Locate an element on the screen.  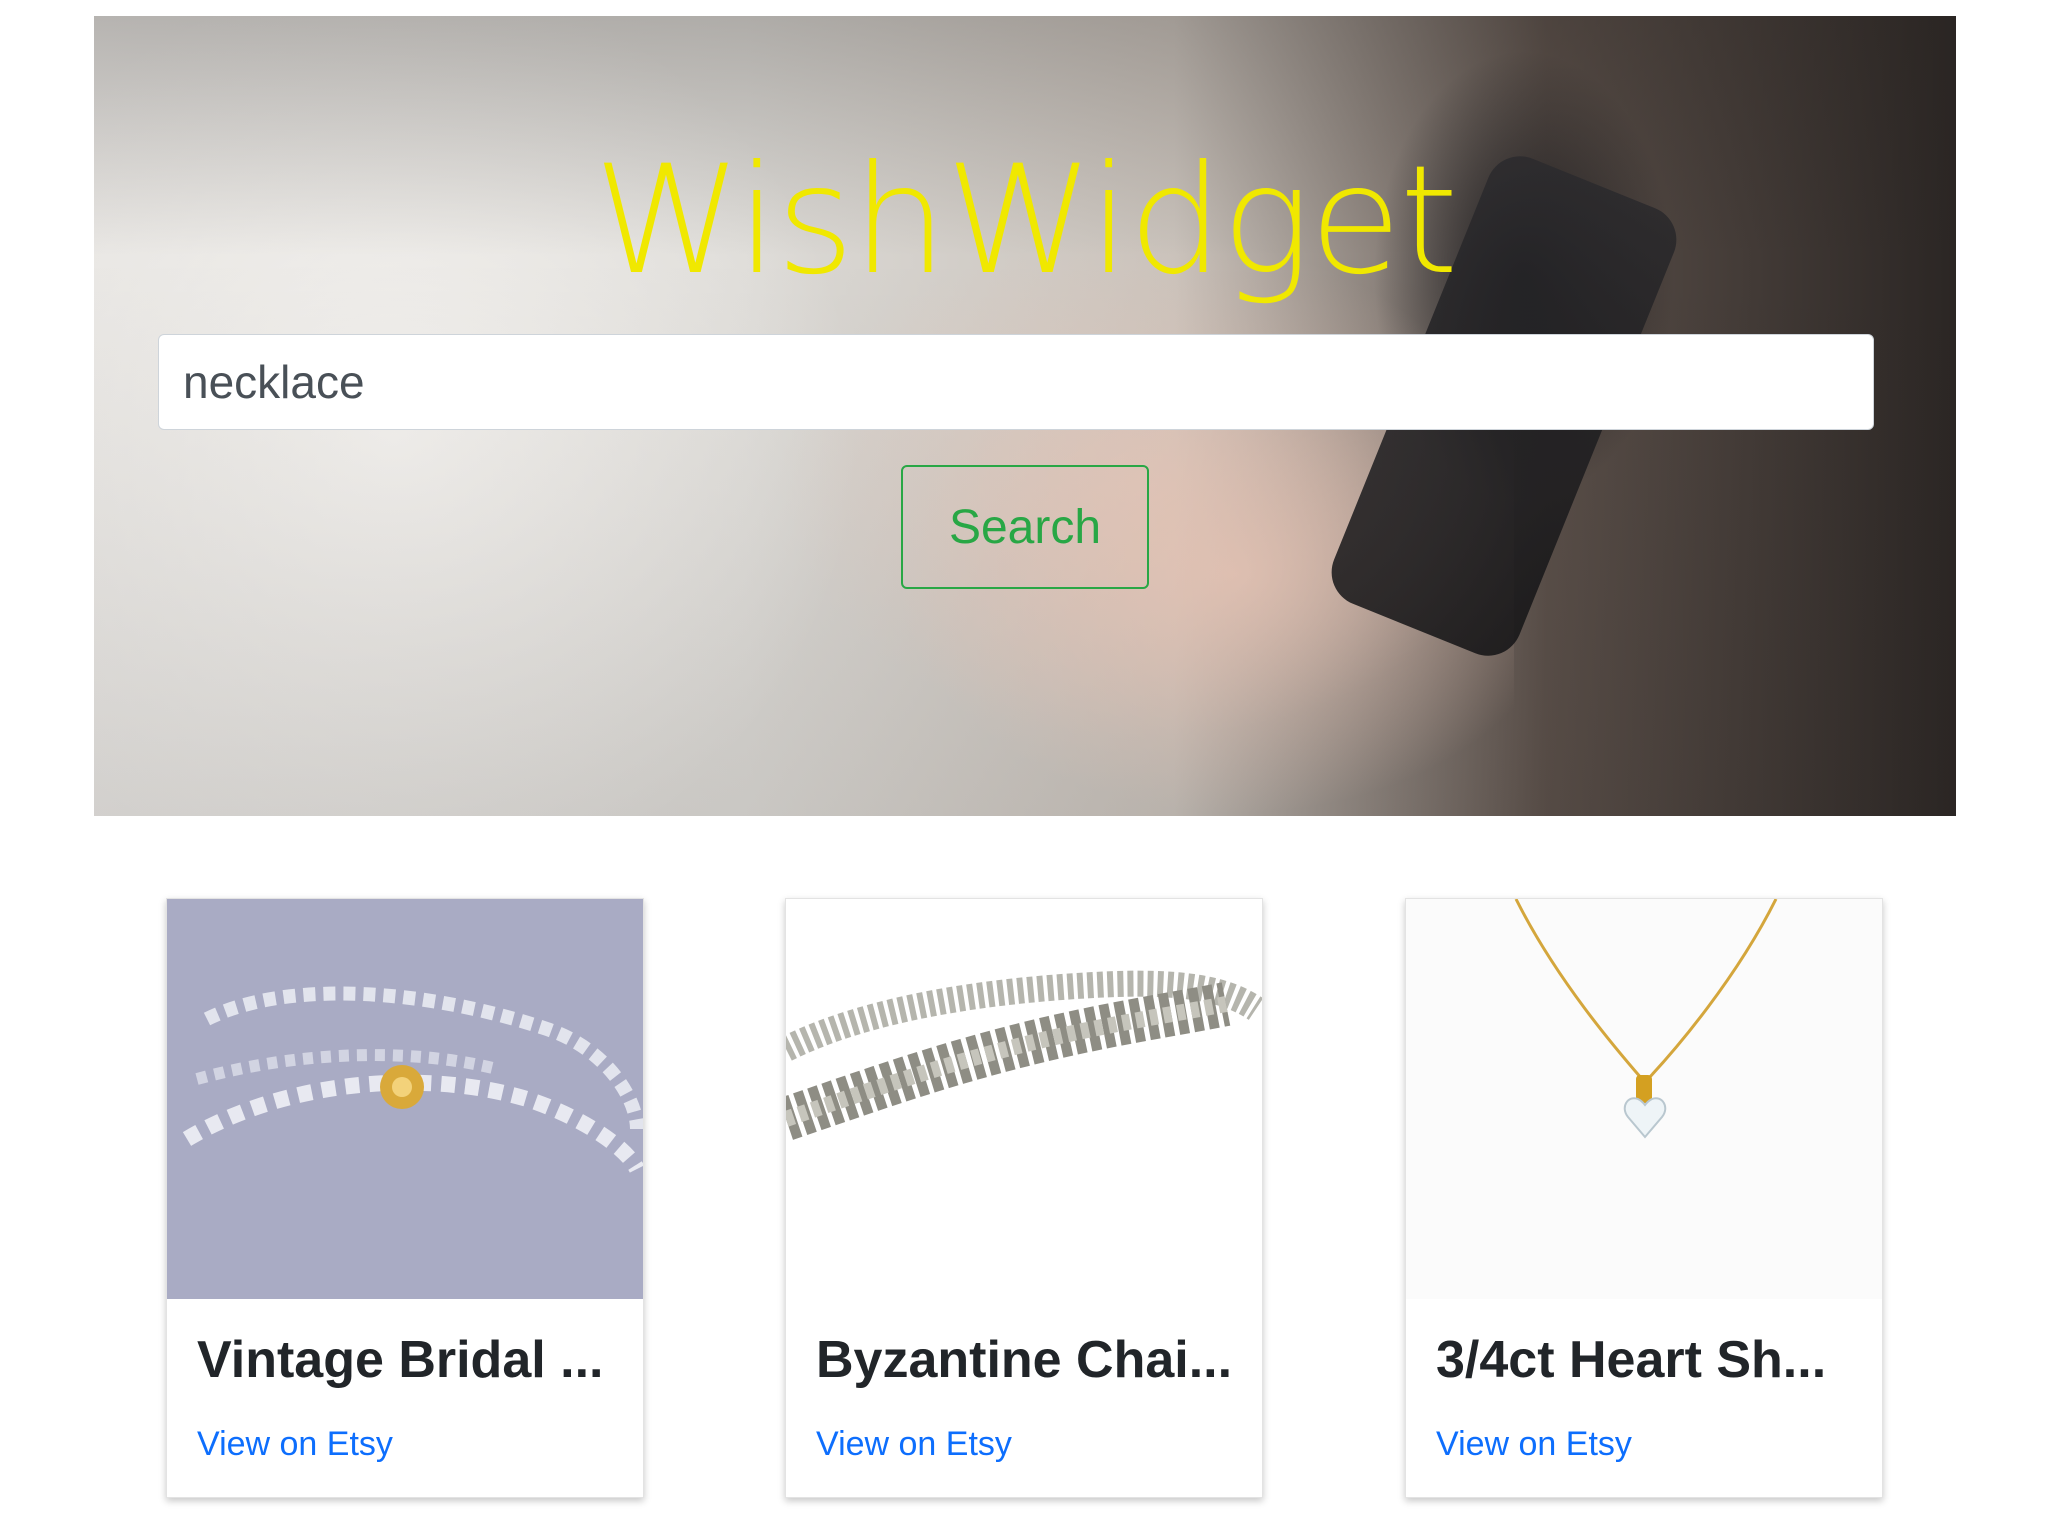
result-card: 3/4ct Heart Sh... View on Etsy is located at coordinates (1644, 1198).